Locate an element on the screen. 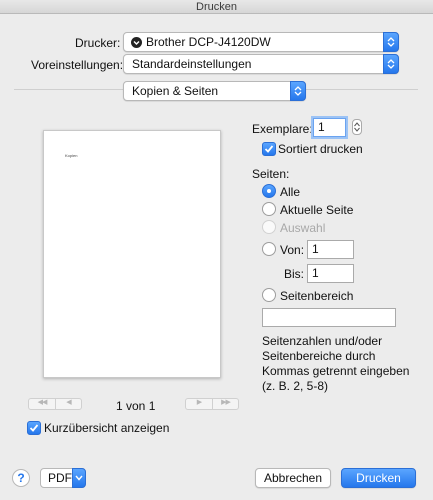 The width and height of the screenshot is (433, 500). pages-current-radio is located at coordinates (269, 209).